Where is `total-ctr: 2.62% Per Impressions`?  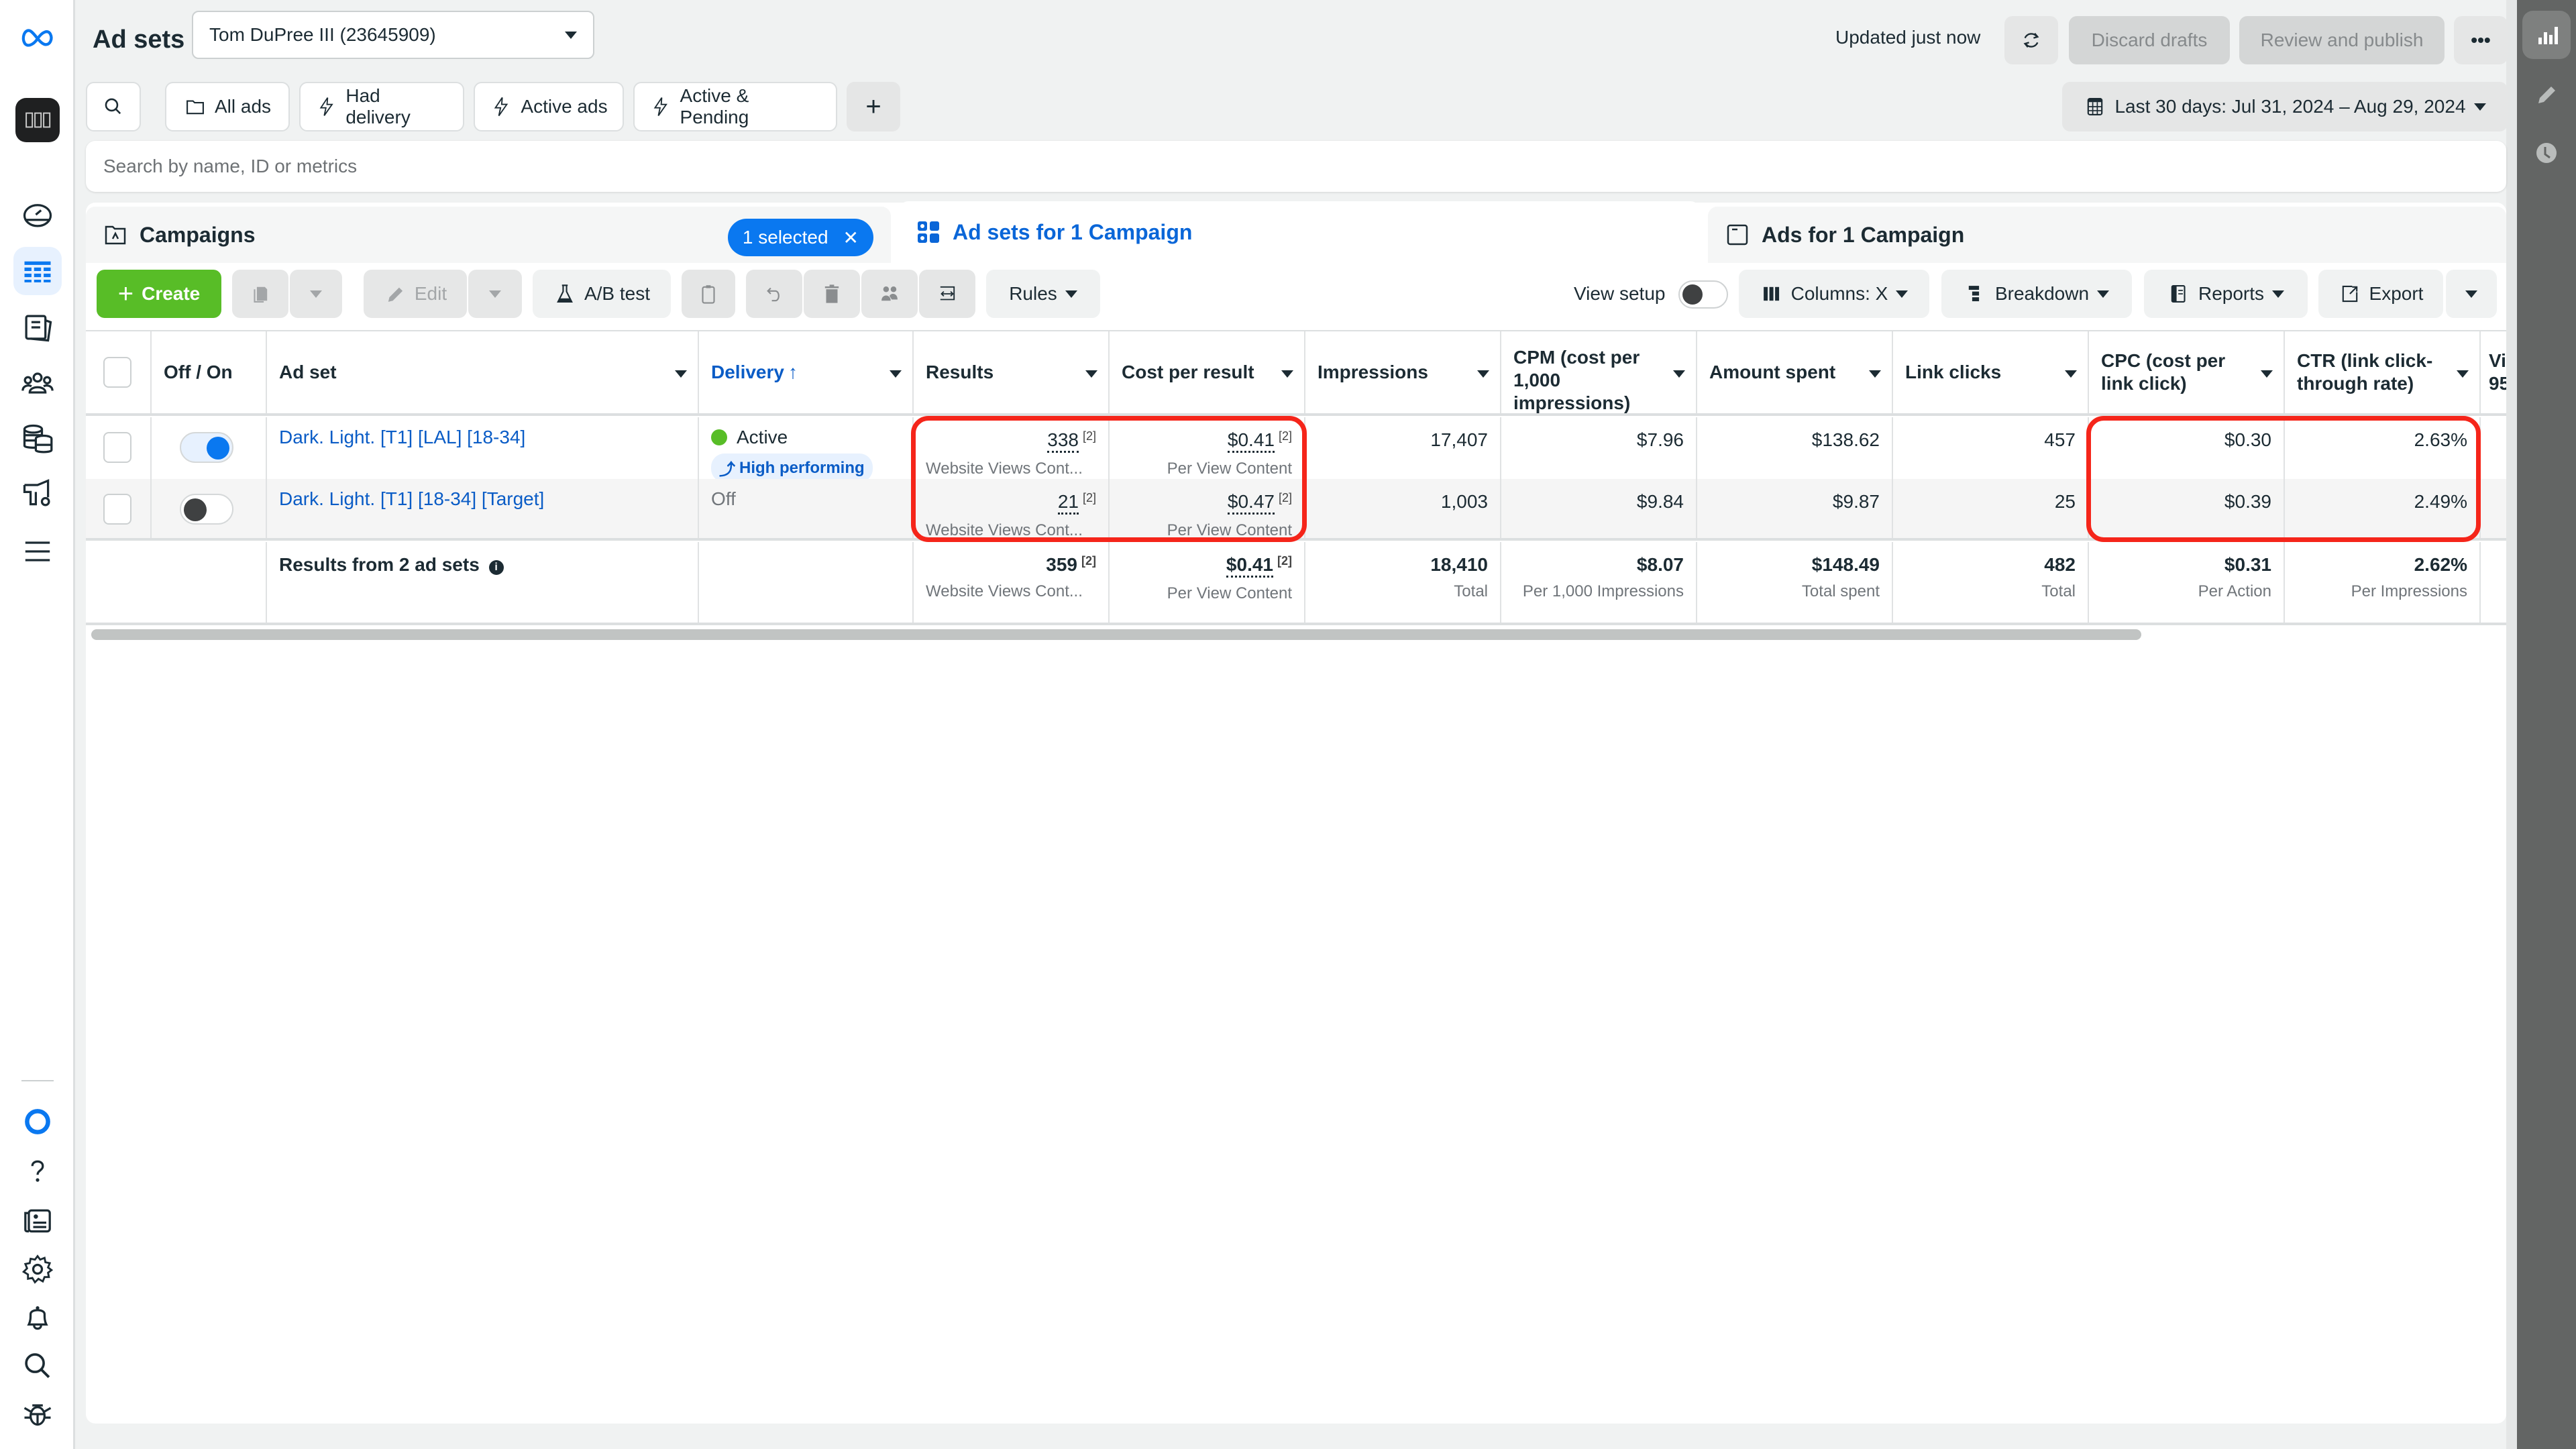 total-ctr: 2.62% Per Impressions is located at coordinates (2383, 582).